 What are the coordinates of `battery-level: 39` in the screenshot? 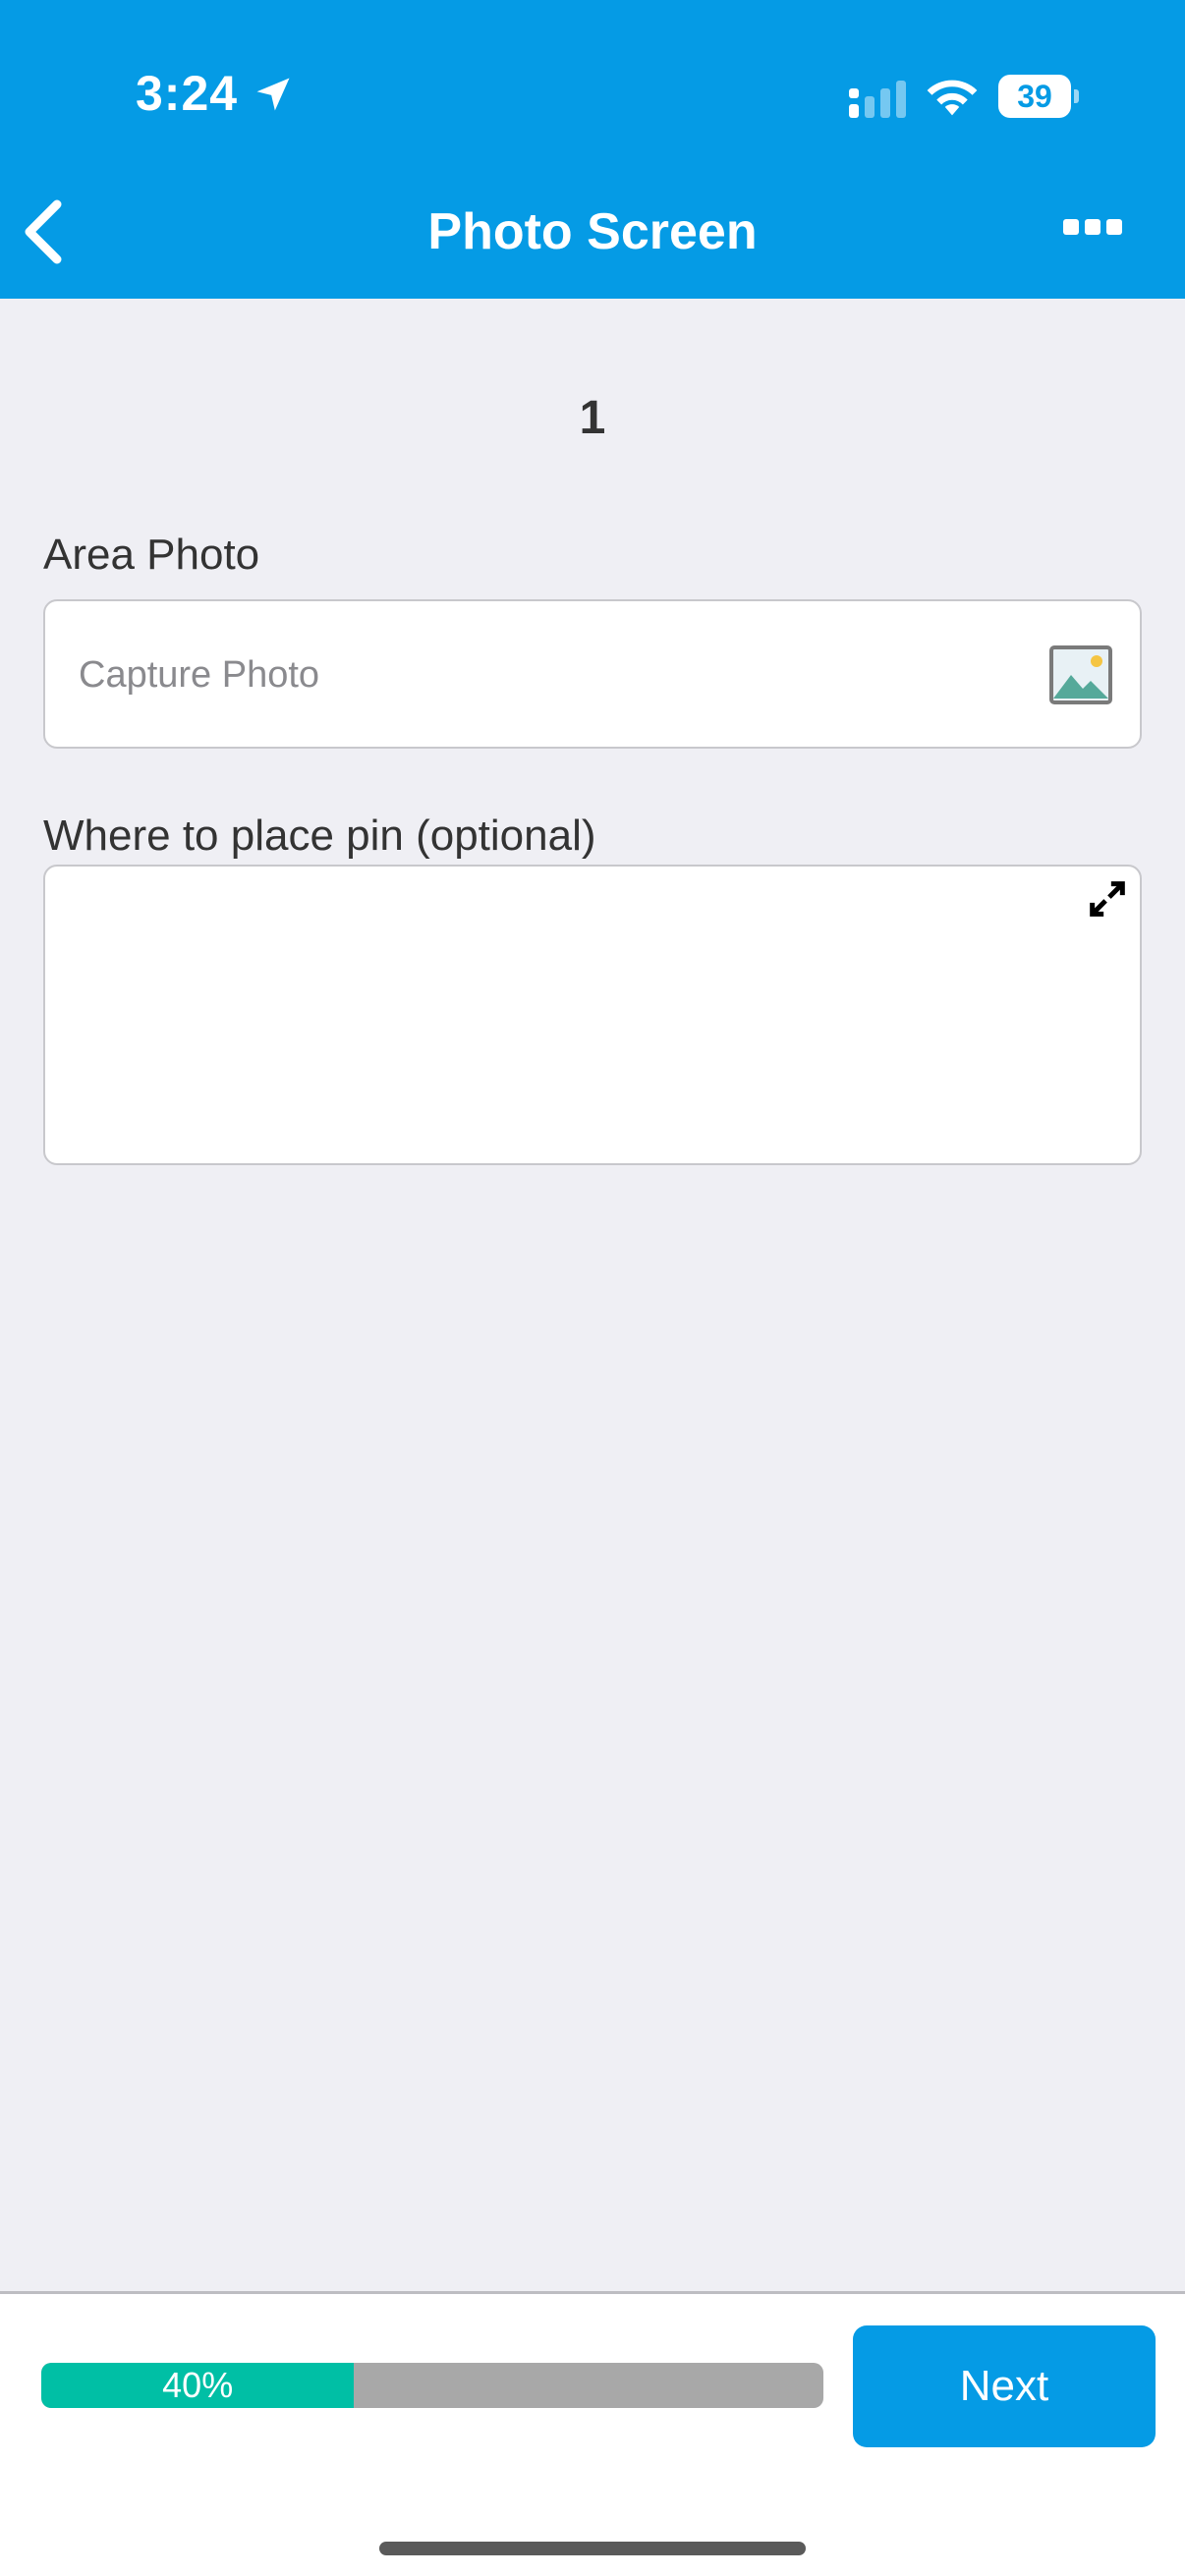 It's located at (1034, 96).